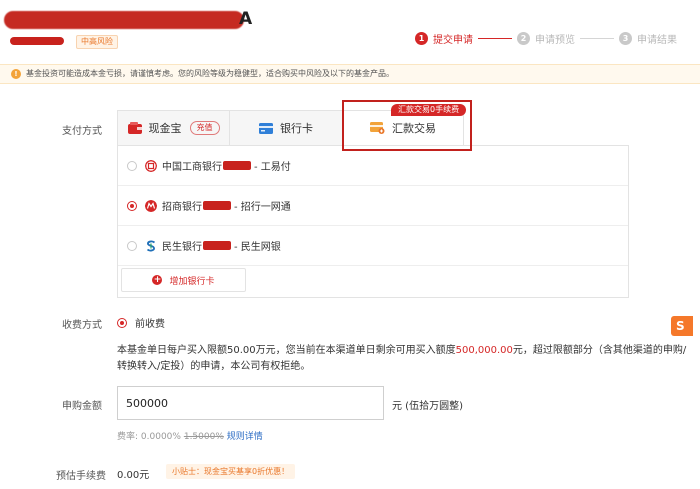 Image resolution: width=700 pixels, height=489 pixels. Describe the element at coordinates (81, 476) in the screenshot. I see `estimated-fee-label: 预估手续费` at that location.